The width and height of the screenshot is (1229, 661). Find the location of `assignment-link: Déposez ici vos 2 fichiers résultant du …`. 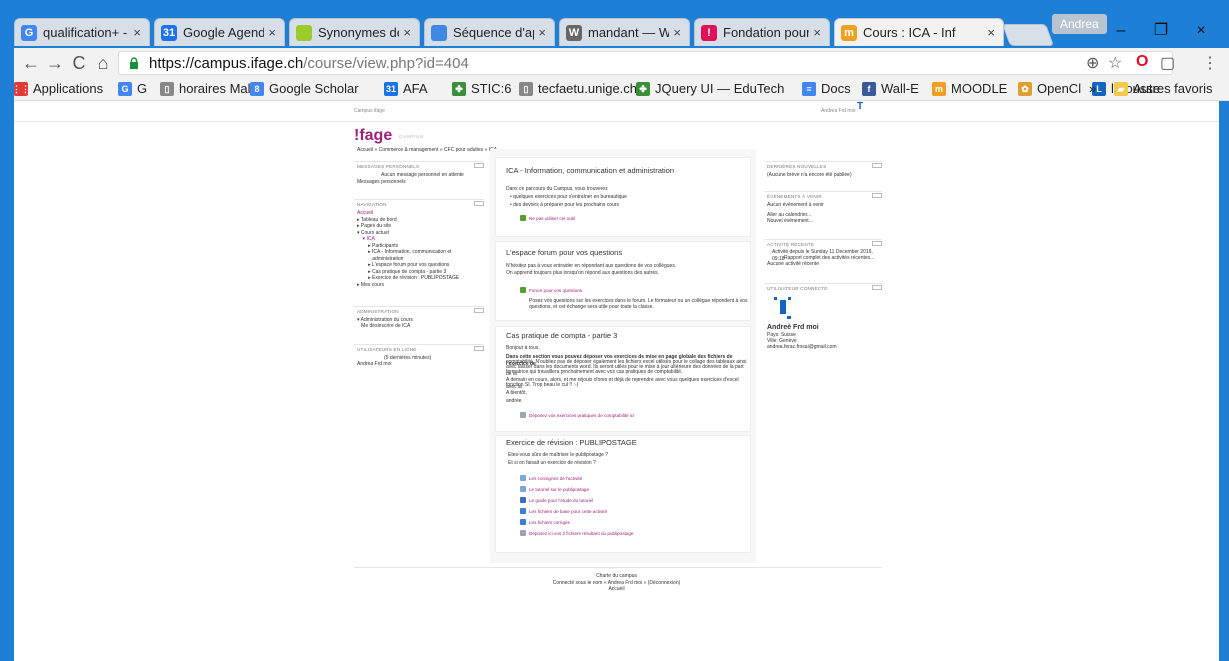

assignment-link: Déposez ici vos 2 fichiers résultant du … is located at coordinates (576, 533).